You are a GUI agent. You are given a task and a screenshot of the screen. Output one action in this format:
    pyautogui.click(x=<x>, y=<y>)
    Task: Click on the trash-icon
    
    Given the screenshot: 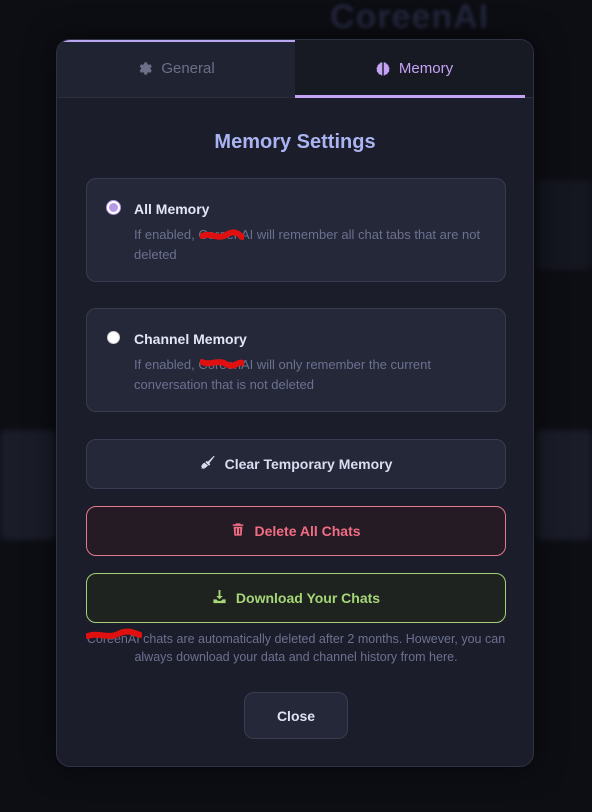 What is the action you would take?
    pyautogui.click(x=238, y=531)
    